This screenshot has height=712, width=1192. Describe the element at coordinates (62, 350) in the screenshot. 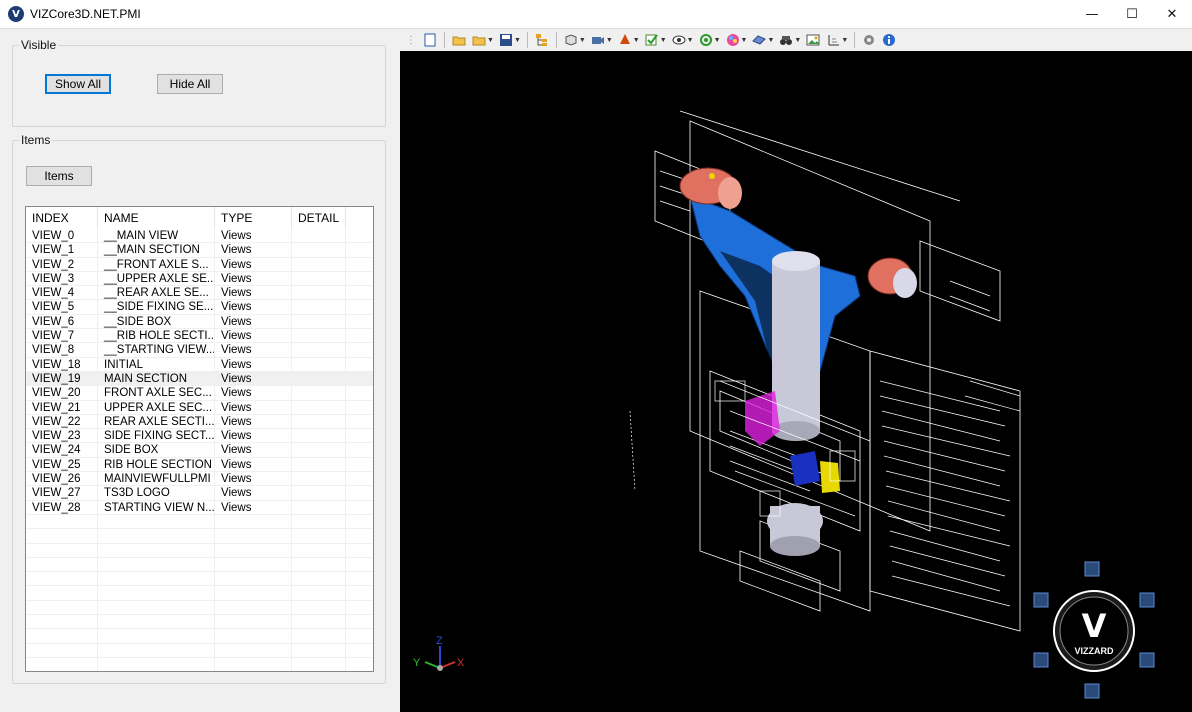

I see `cell-index: VIEW_8` at that location.